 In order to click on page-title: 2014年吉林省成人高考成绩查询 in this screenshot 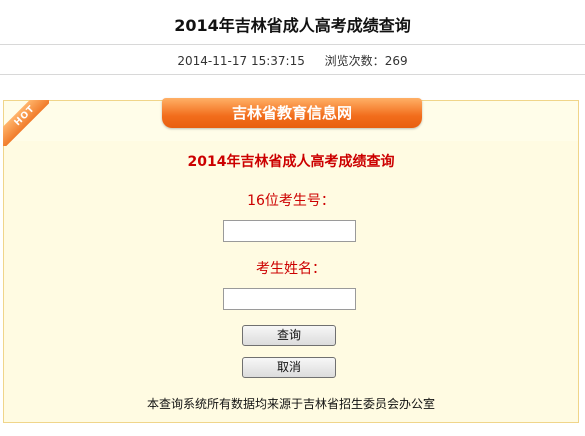, I will do `click(292, 25)`.